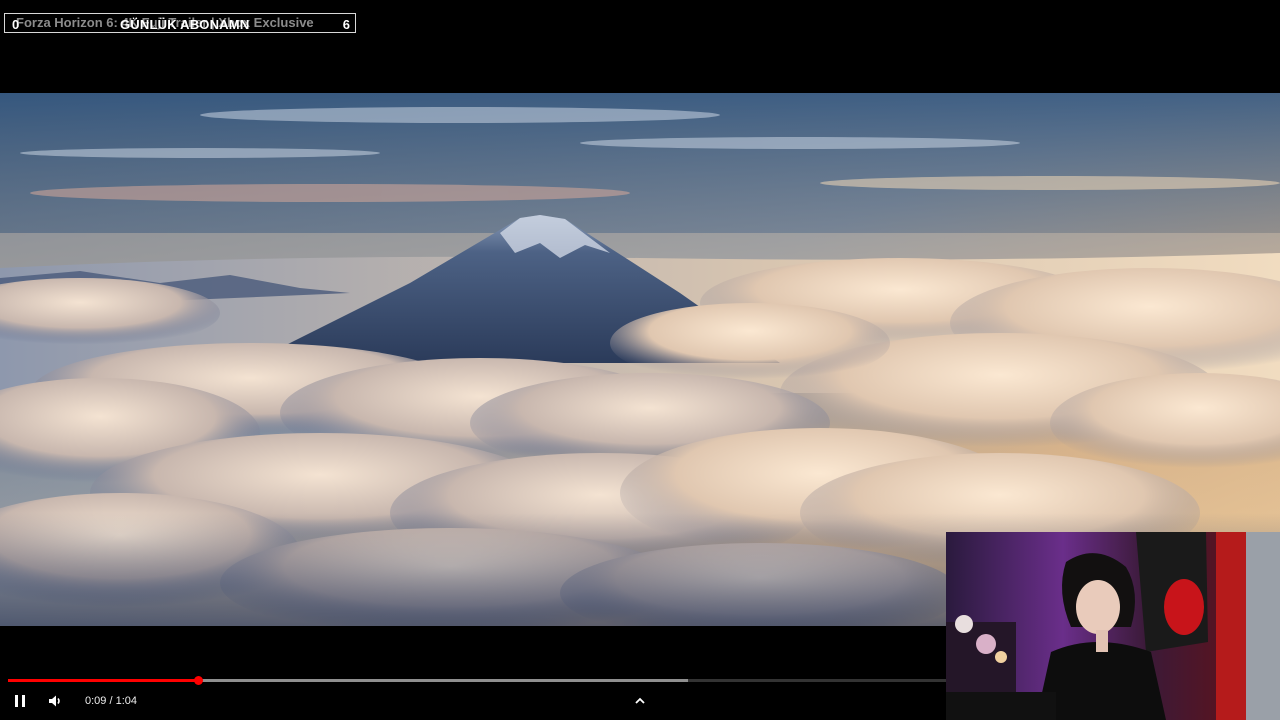 The height and width of the screenshot is (720, 1280). I want to click on pause-icon, so click(16, 701).